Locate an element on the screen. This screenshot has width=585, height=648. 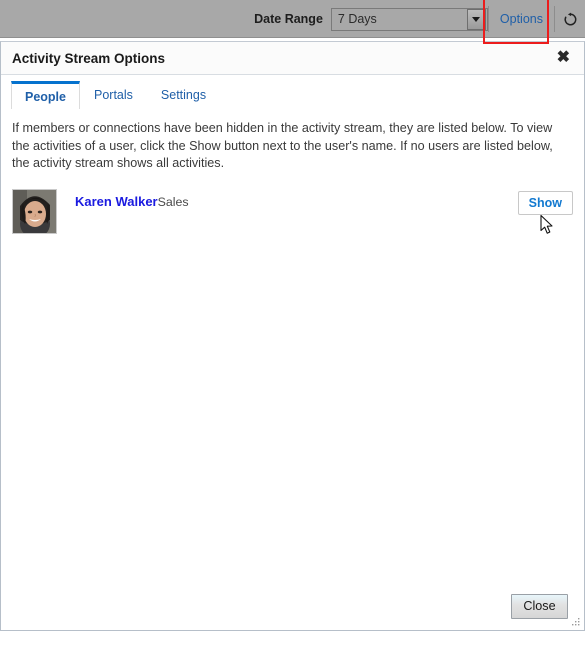
mouse-cursor-icon is located at coordinates (547, 227).